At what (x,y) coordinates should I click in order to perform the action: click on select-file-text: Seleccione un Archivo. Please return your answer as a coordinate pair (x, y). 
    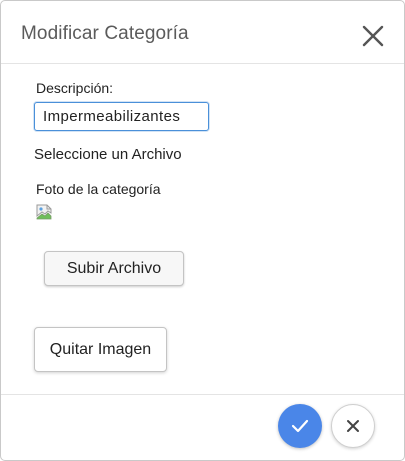
    Looking at the image, I should click on (108, 154).